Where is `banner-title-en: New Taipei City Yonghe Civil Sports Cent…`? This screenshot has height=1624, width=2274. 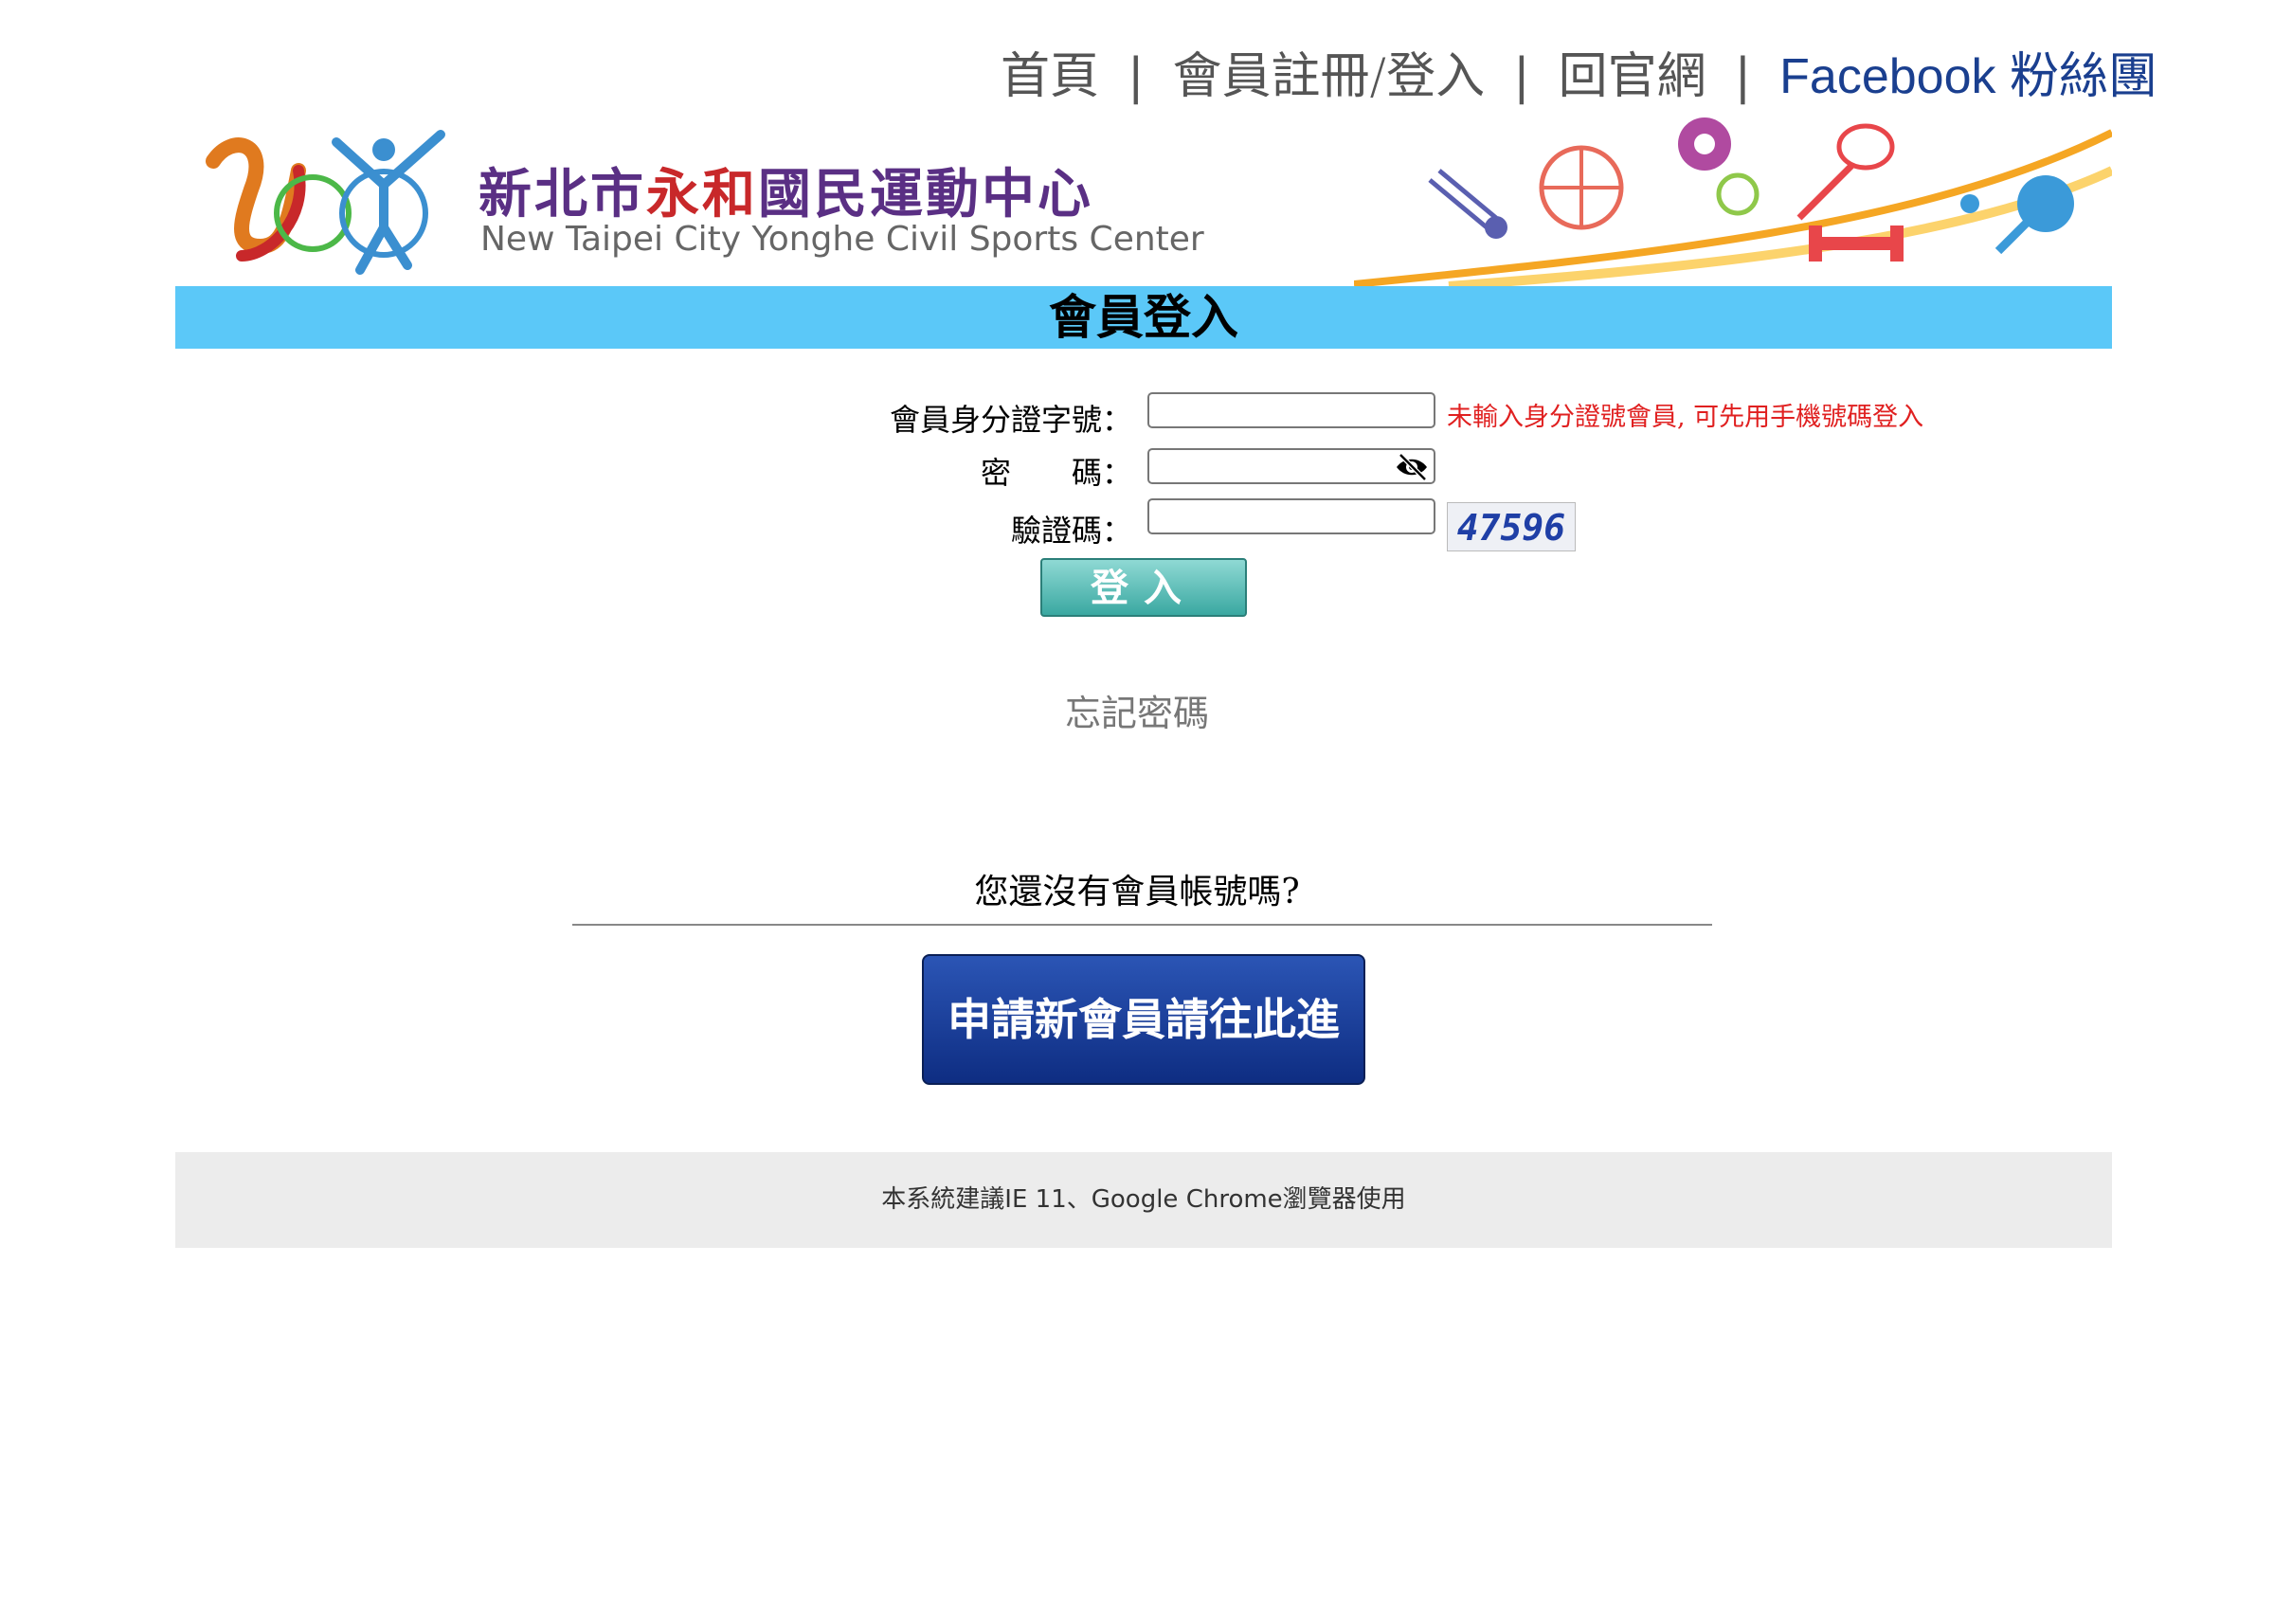
banner-title-en: New Taipei City Yonghe Civil Sports Cent… is located at coordinates (842, 239).